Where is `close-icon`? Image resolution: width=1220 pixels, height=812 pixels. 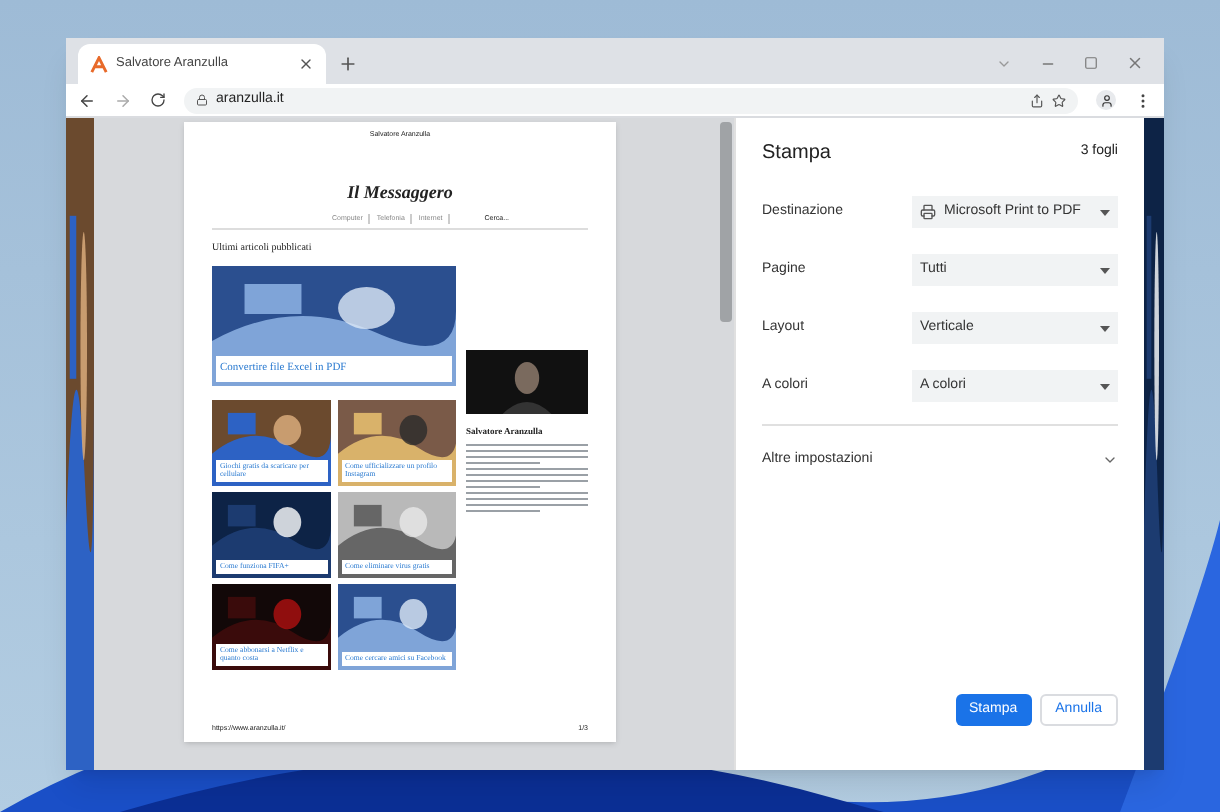 close-icon is located at coordinates (1135, 63).